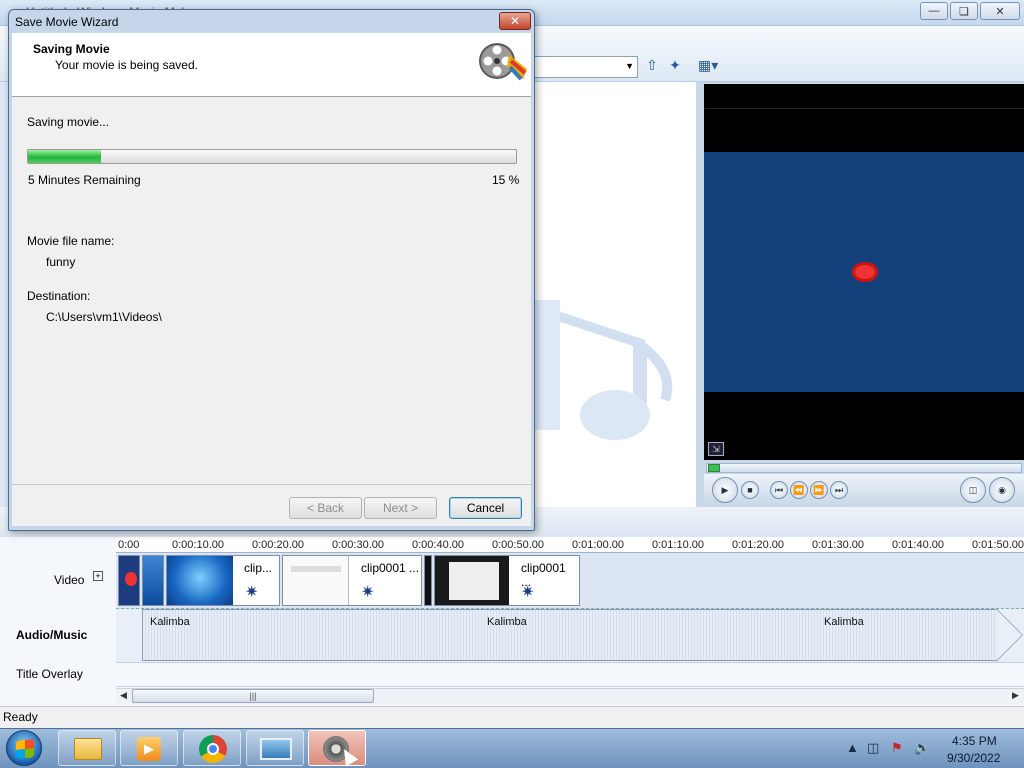 This screenshot has width=1024, height=768. What do you see at coordinates (61, 262) in the screenshot?
I see `file-name-value: funny` at bounding box center [61, 262].